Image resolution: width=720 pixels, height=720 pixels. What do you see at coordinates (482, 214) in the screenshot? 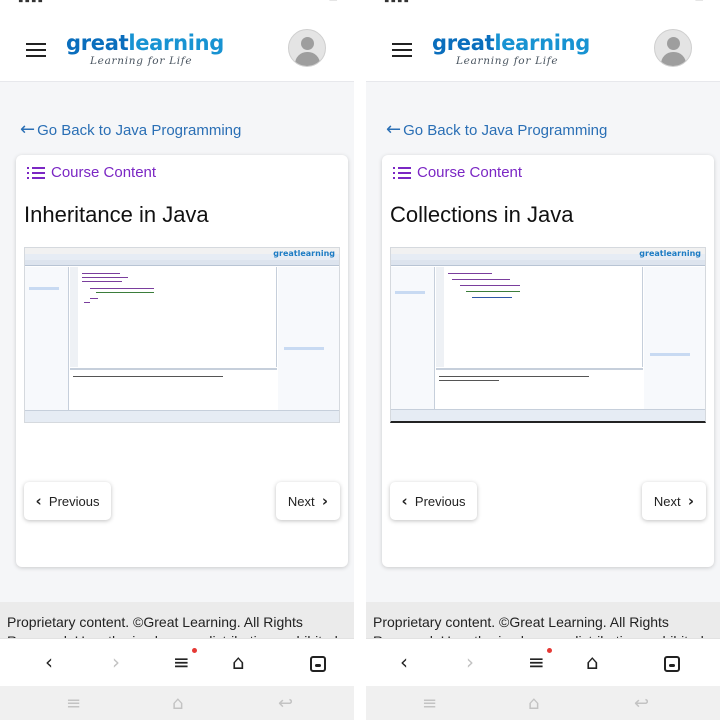
I see `lesson-title: Collections in Java` at bounding box center [482, 214].